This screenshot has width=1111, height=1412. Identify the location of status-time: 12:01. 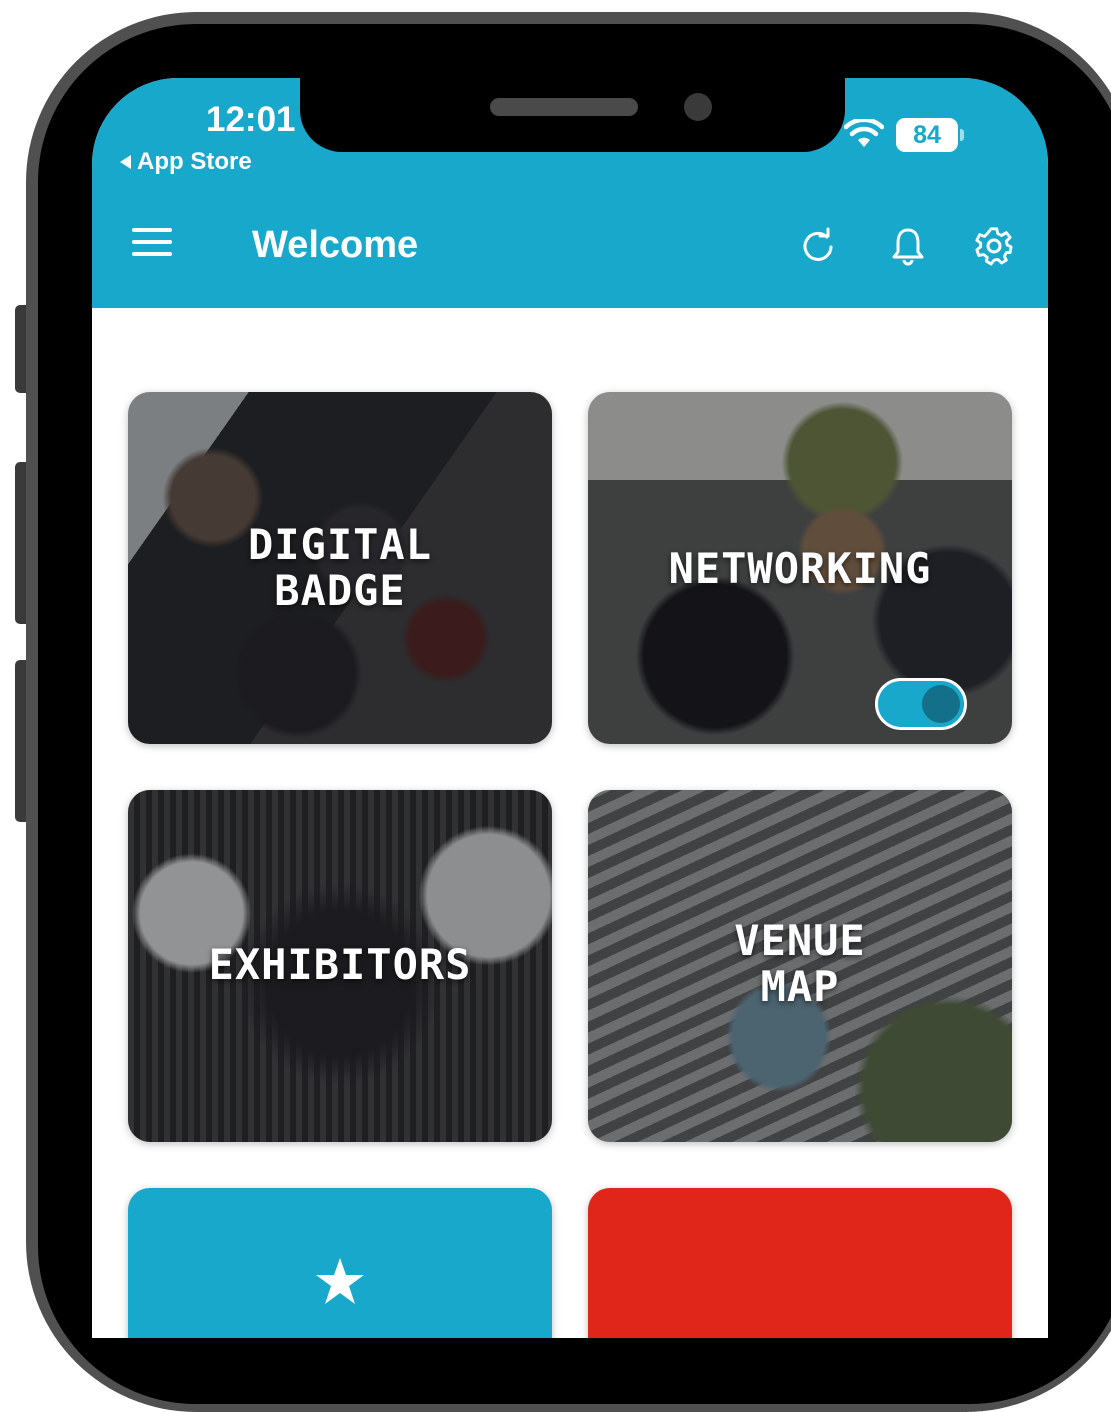
(251, 119).